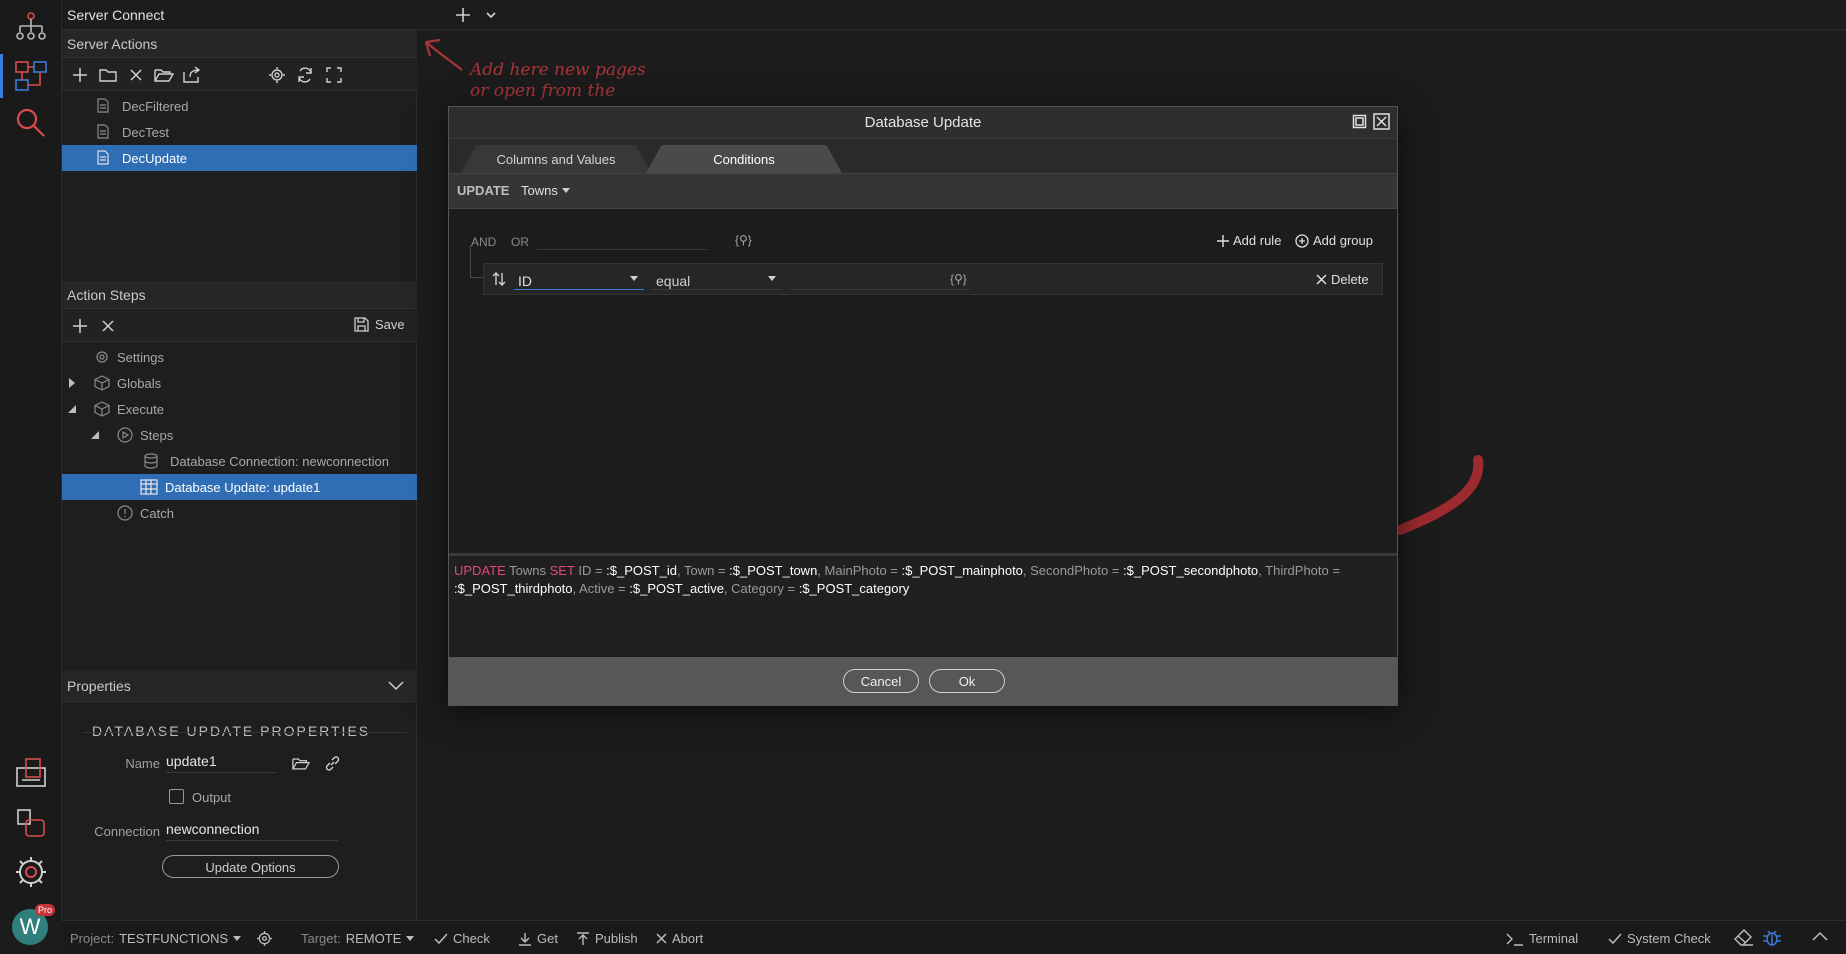  What do you see at coordinates (499, 279) in the screenshot?
I see `drag-sort-icon` at bounding box center [499, 279].